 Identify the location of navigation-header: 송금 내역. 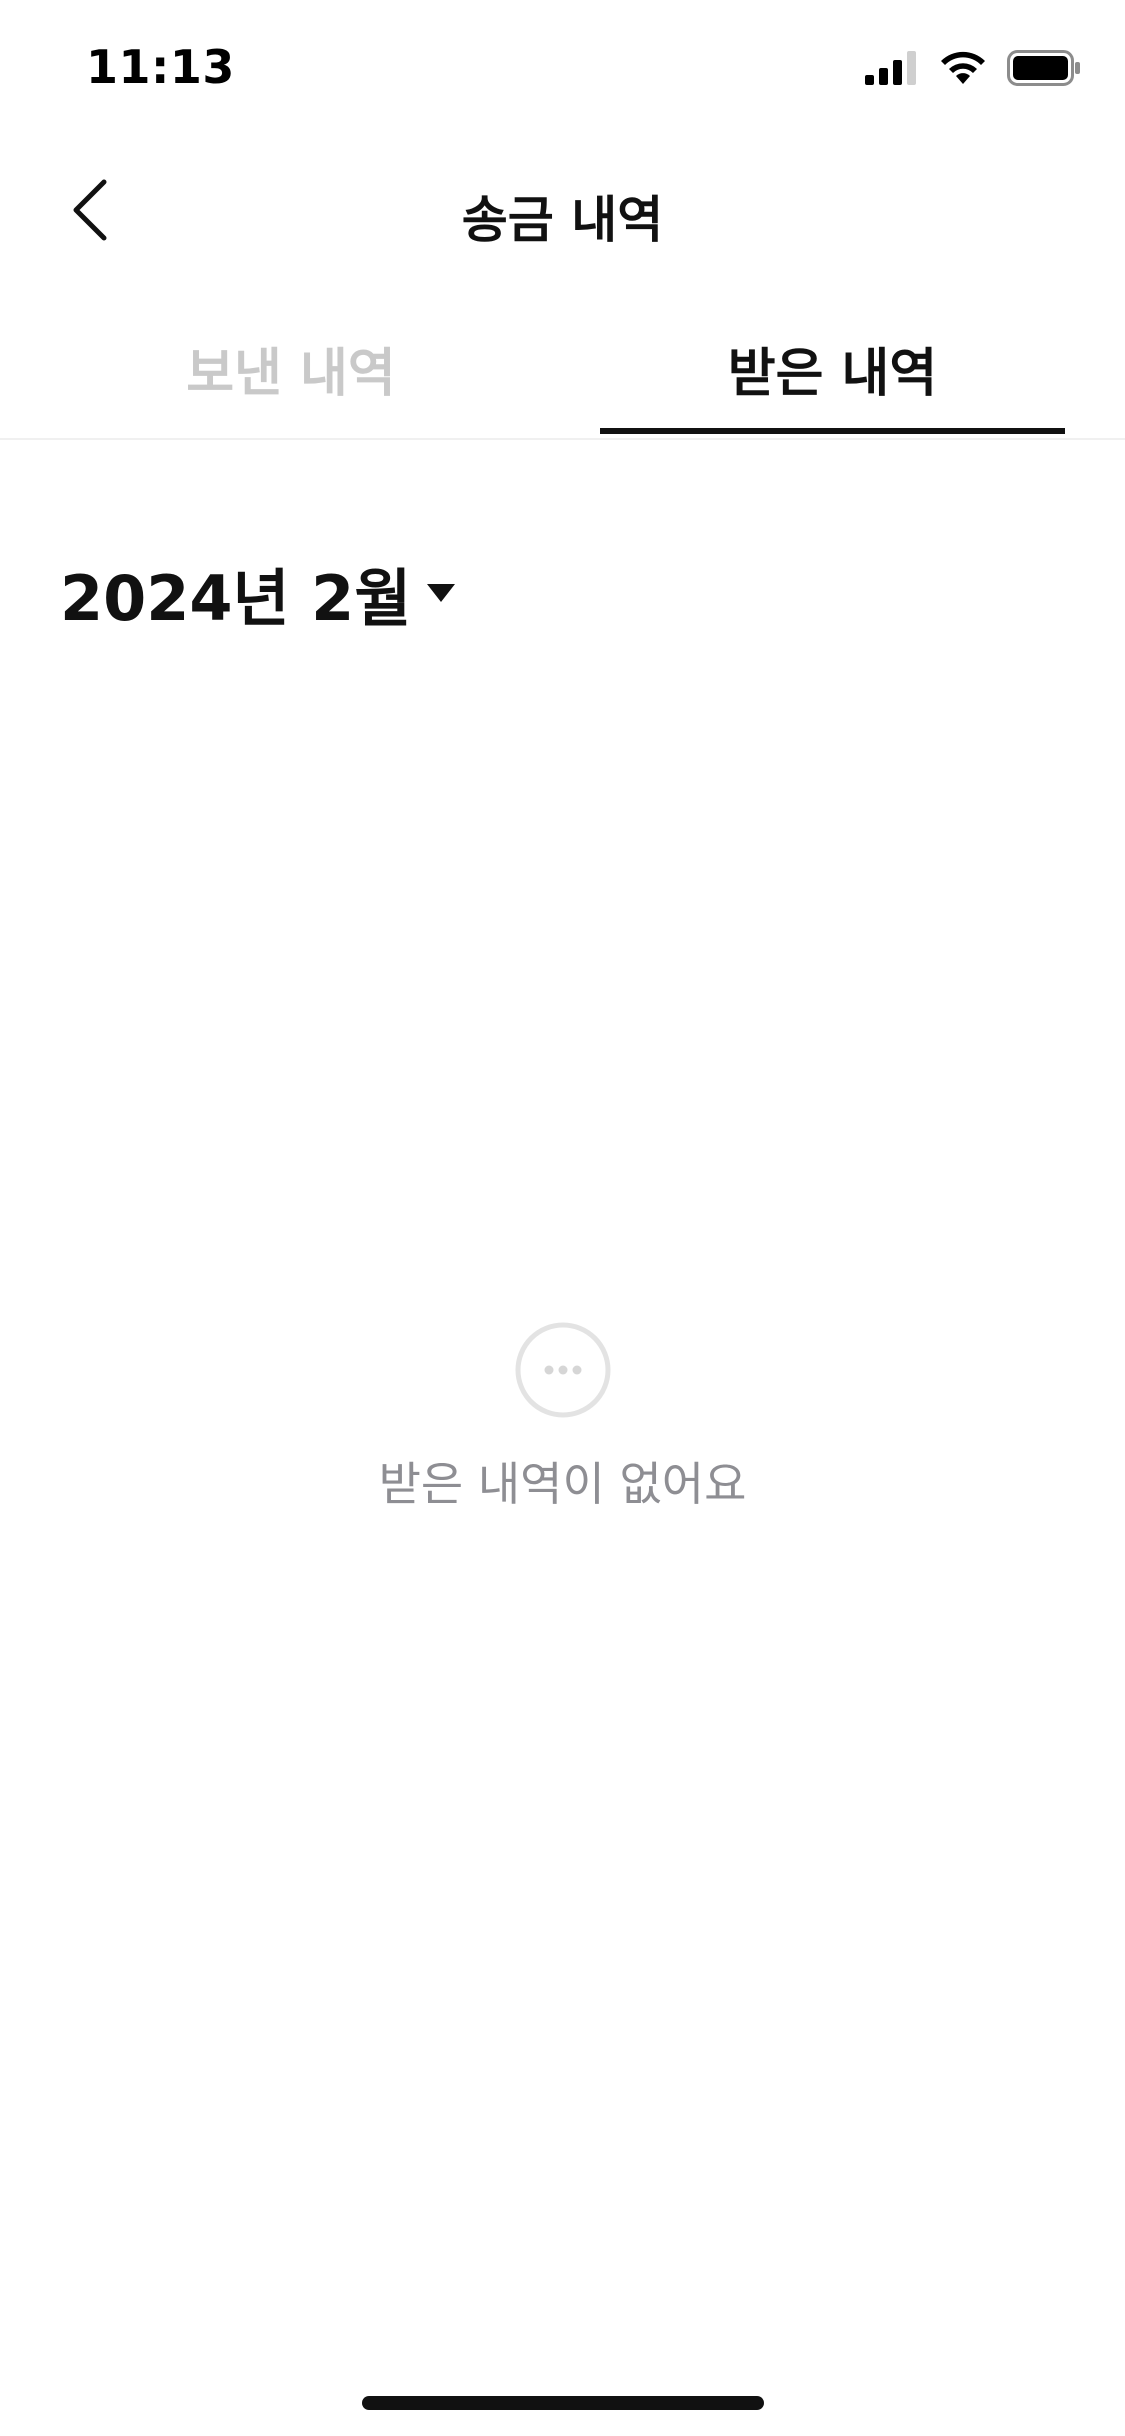
(562, 210).